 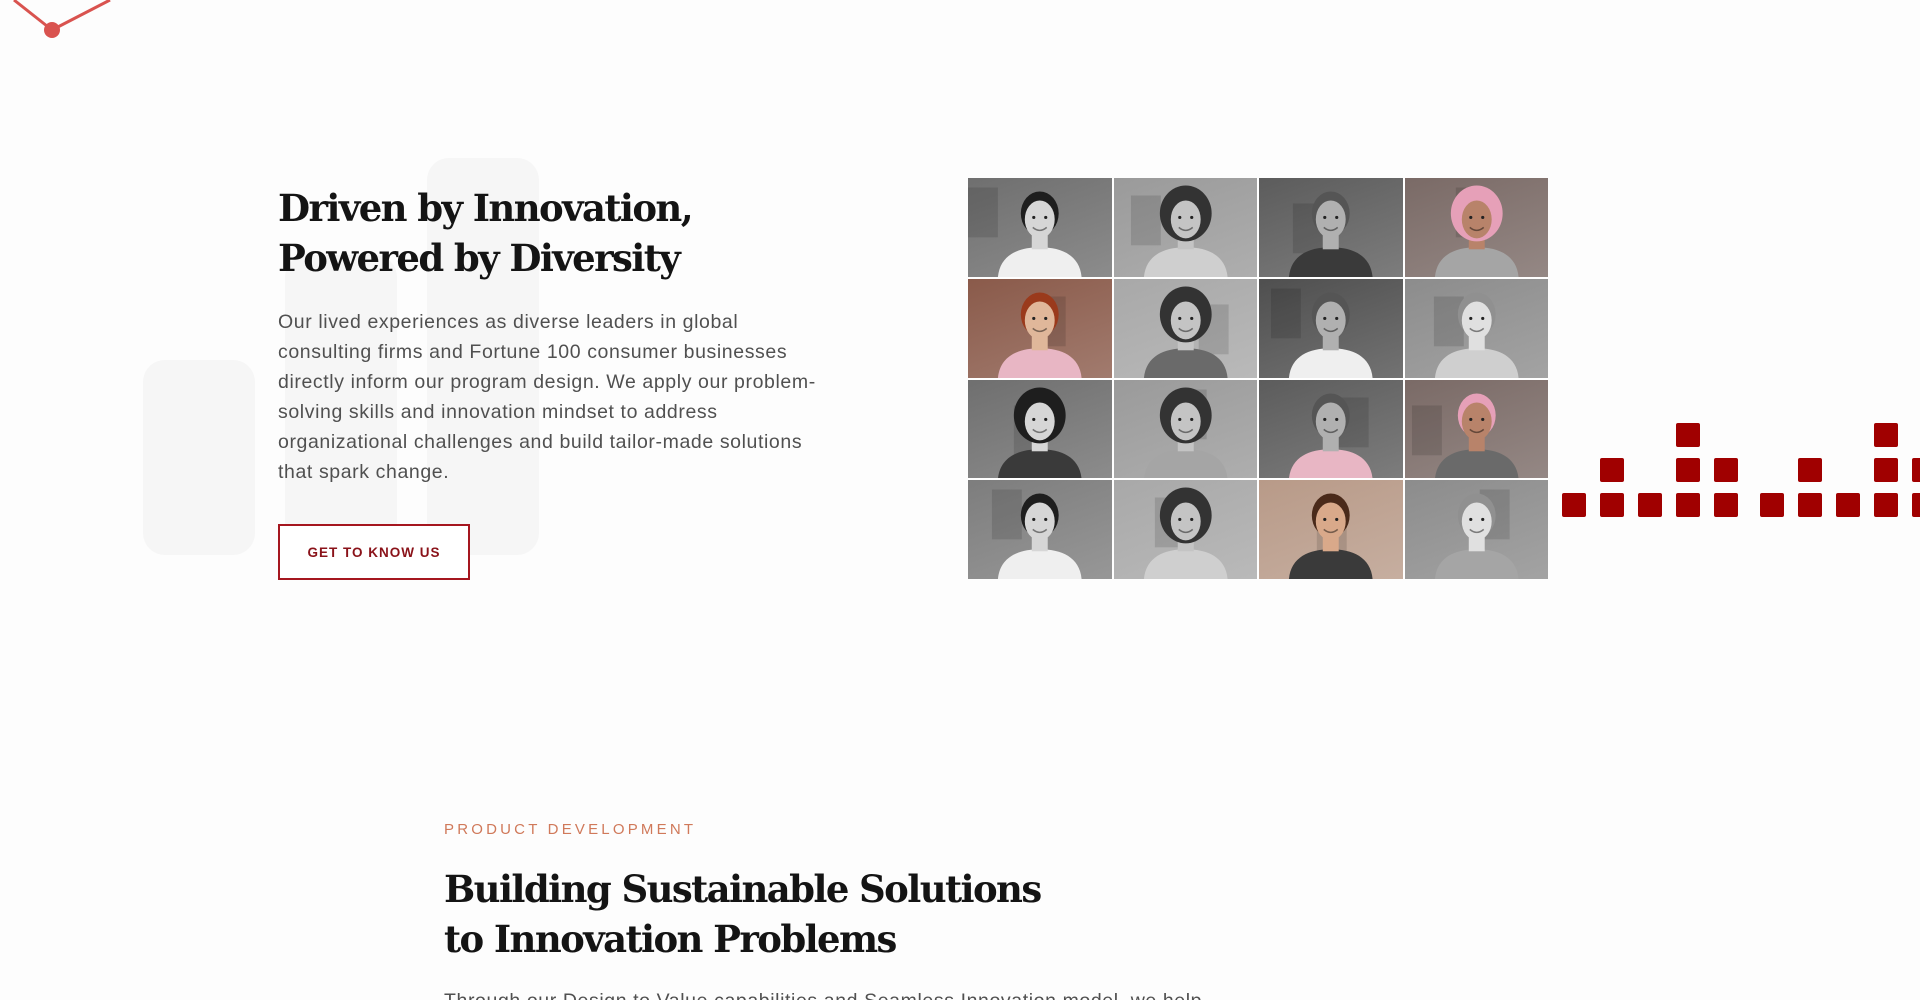 I want to click on hero-title-line-1: Driven by Innovation,, so click(x=486, y=208).